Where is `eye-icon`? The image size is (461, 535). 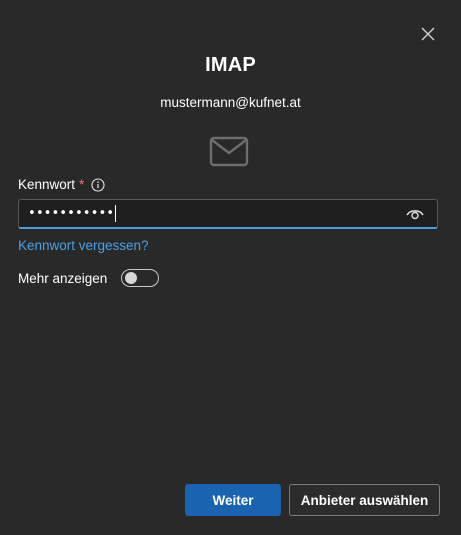
eye-icon is located at coordinates (415, 214).